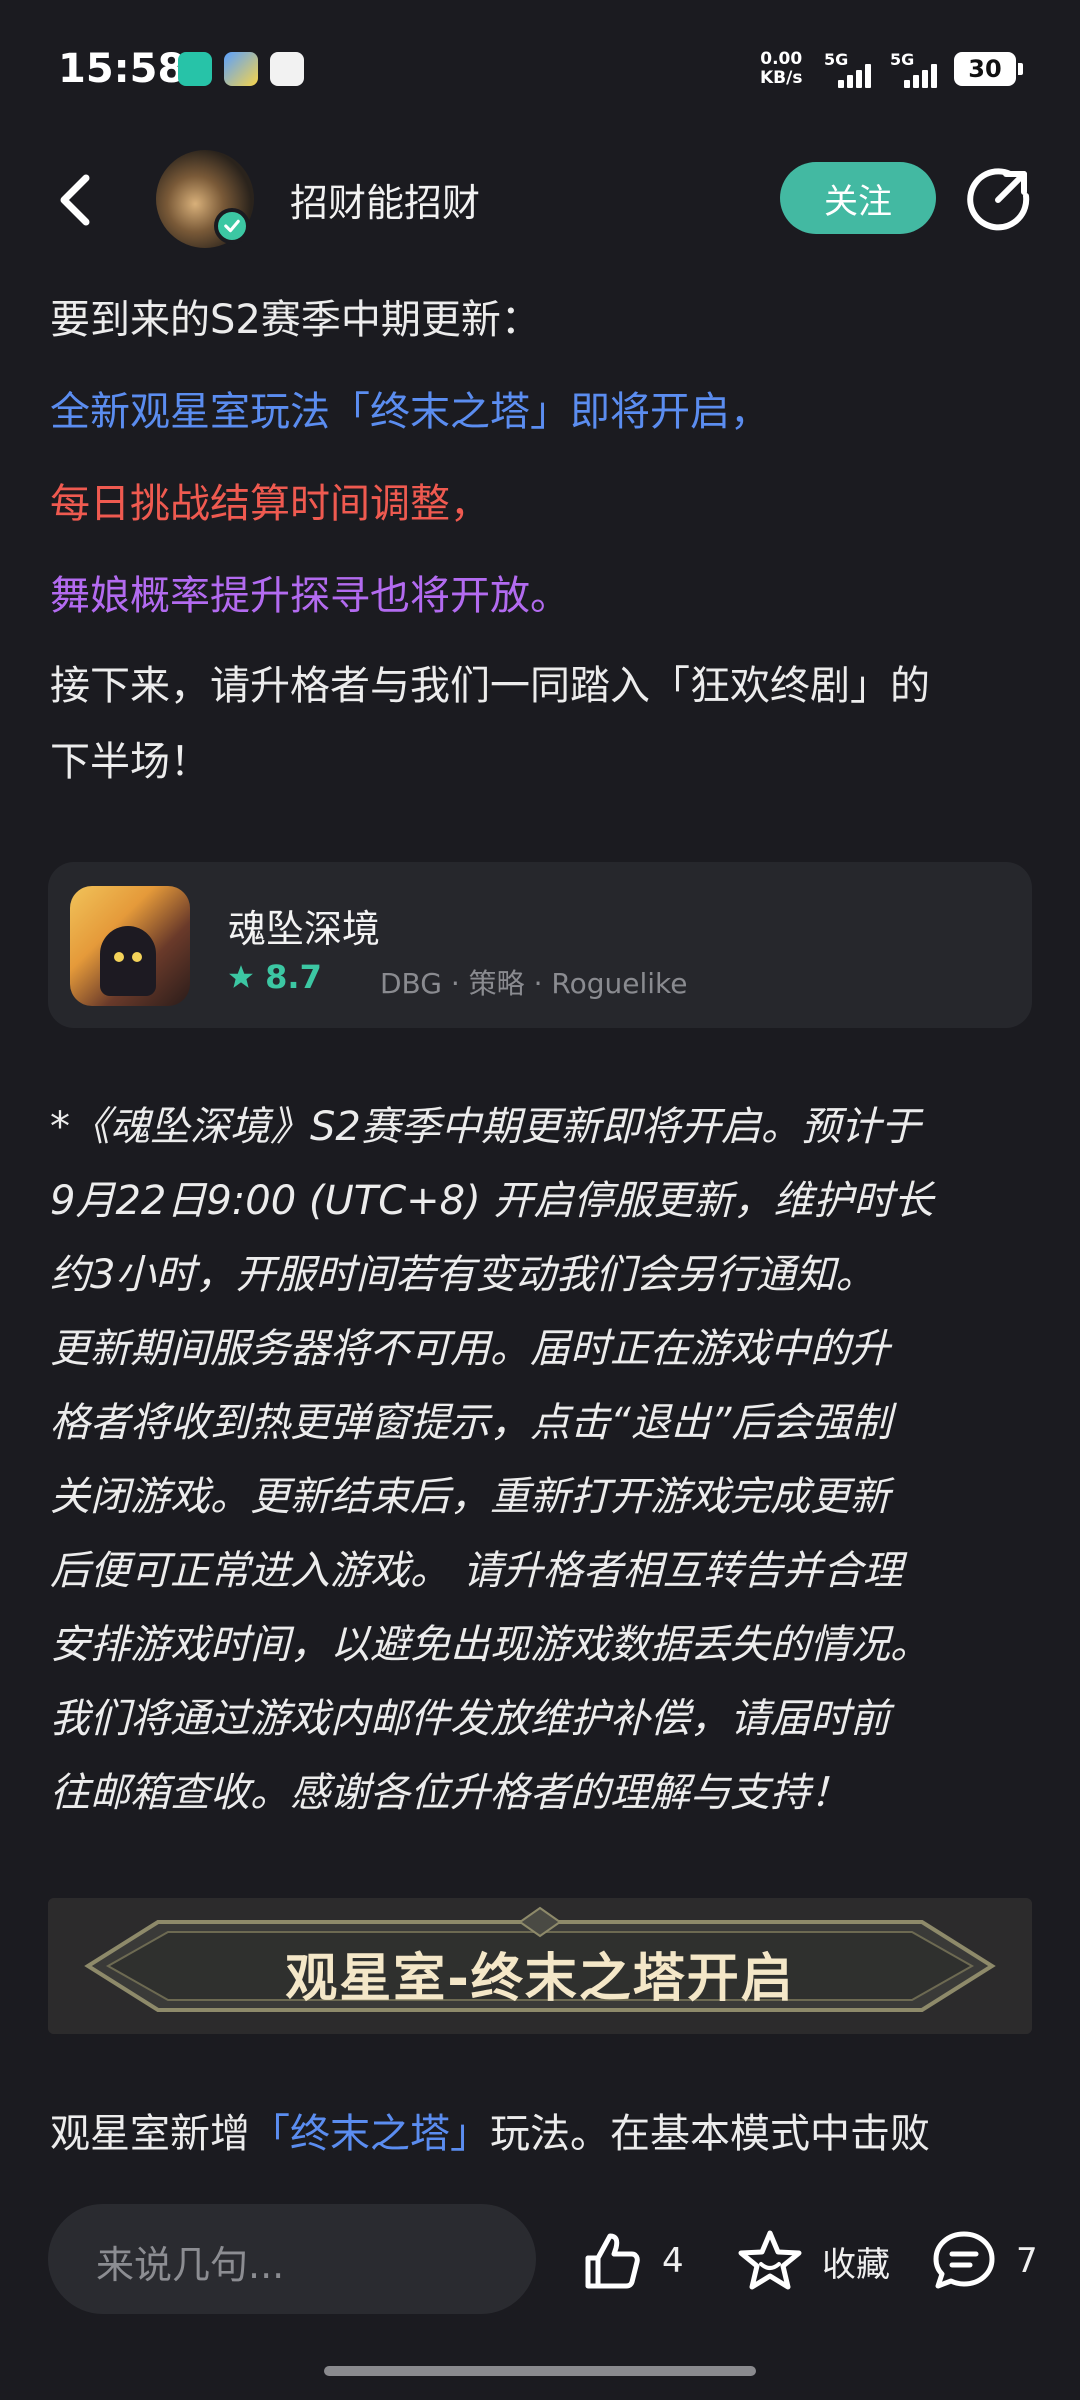  Describe the element at coordinates (470, 1349) in the screenshot. I see `notice-line: 更新期间服务器将不可用。届时正在游戏中的升` at that location.